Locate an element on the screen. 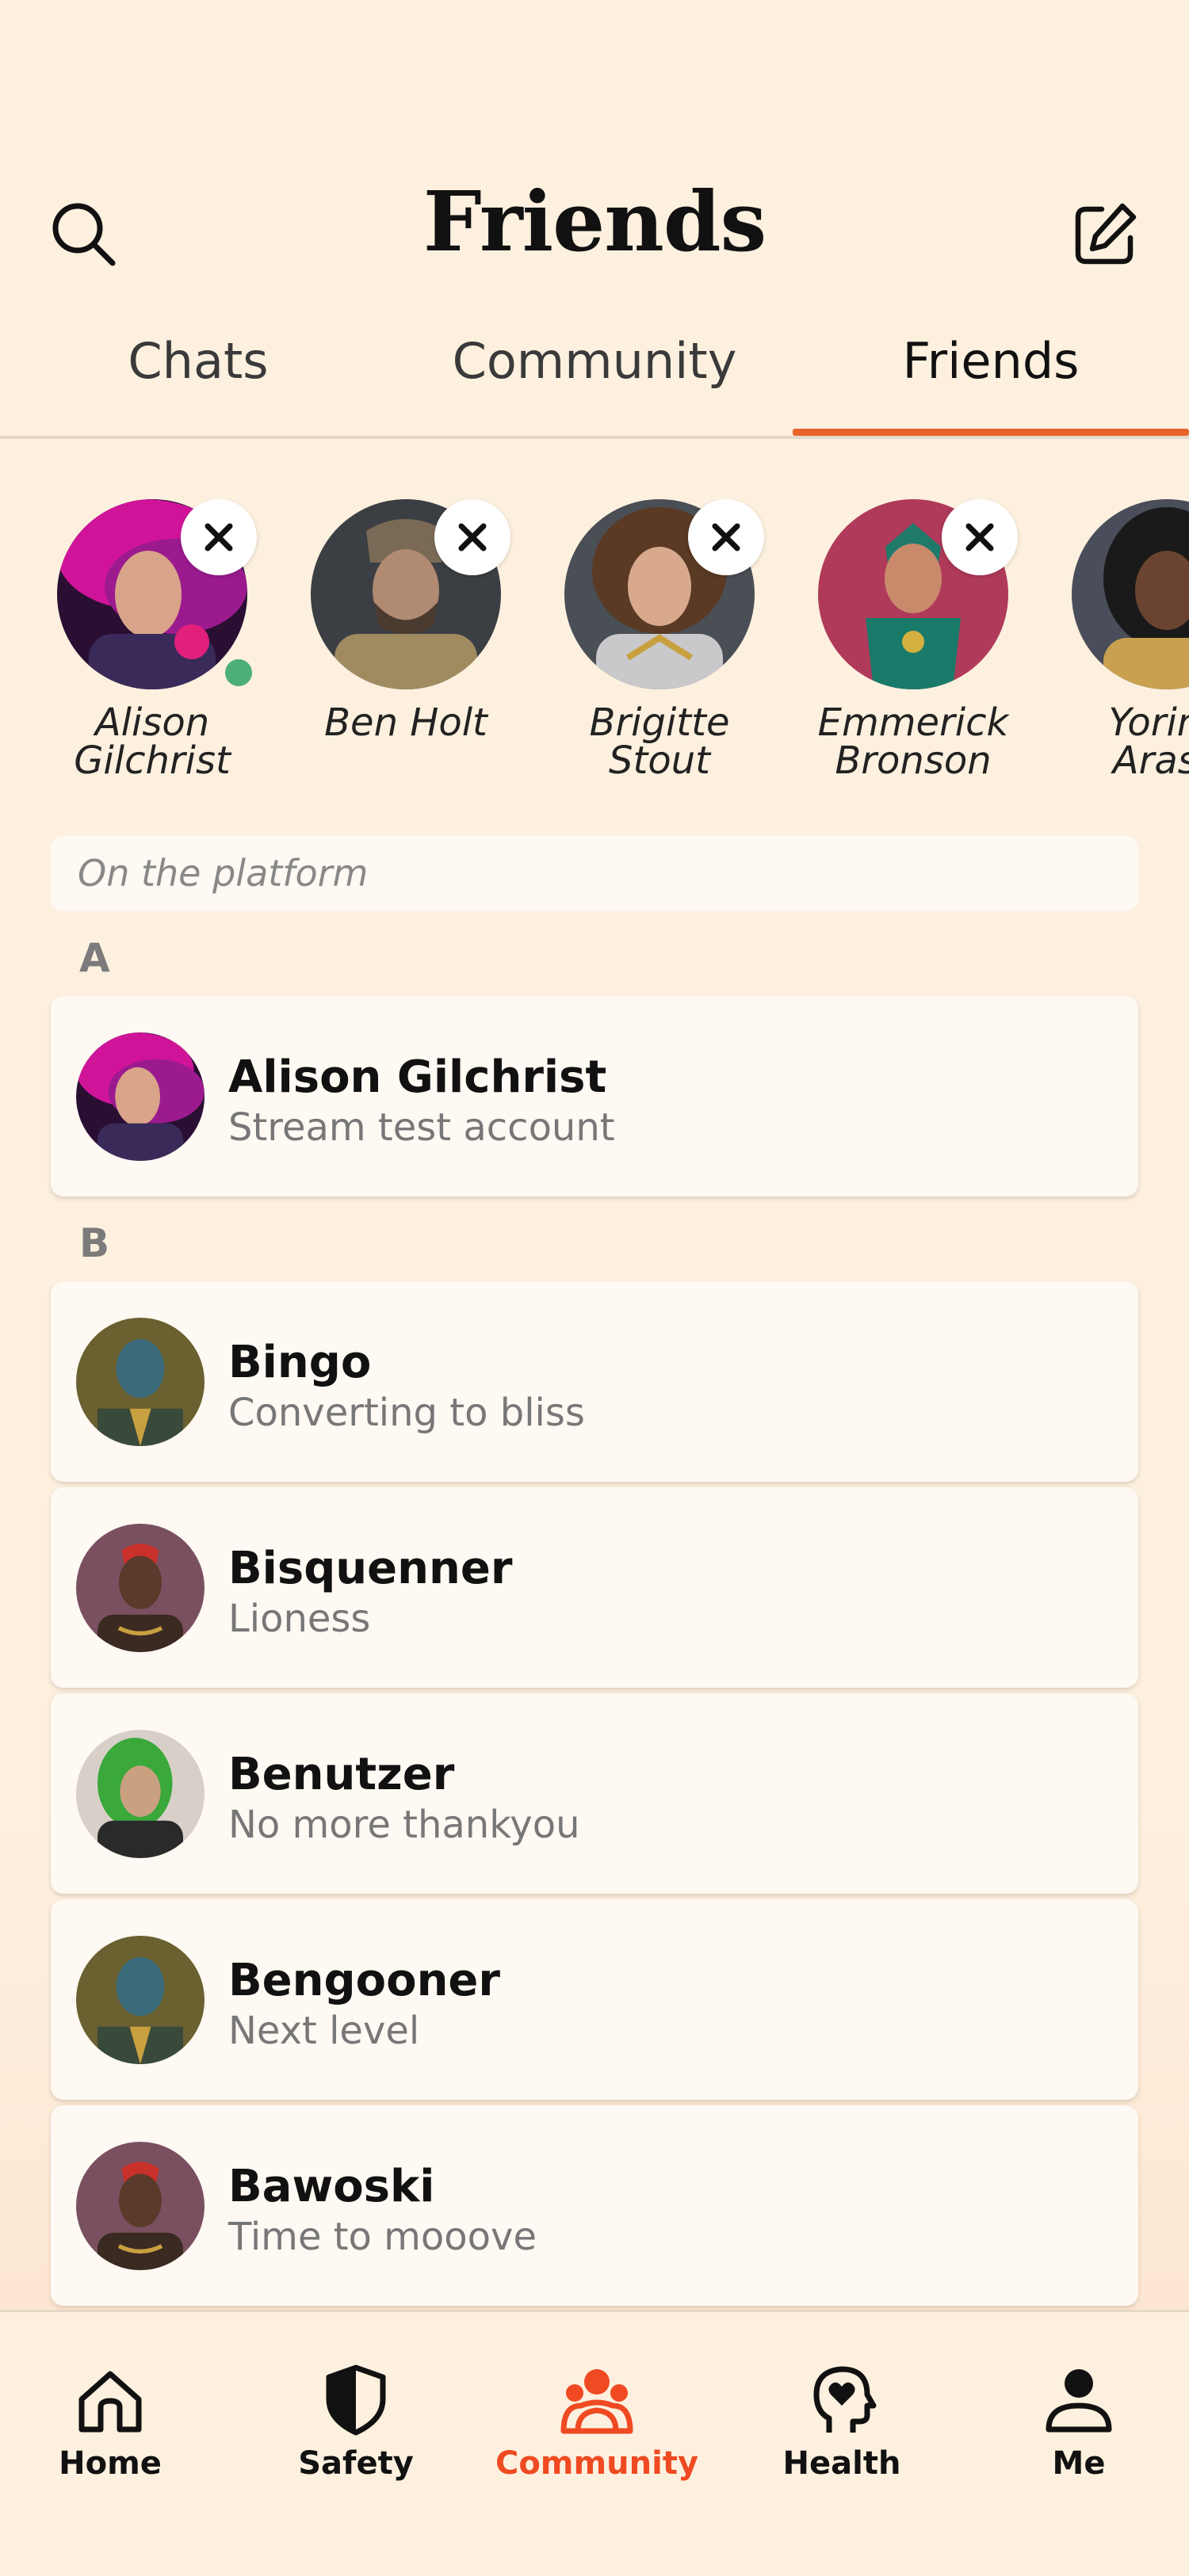 This screenshot has width=1189, height=2576. story-name-line: Emmerick Bronson is located at coordinates (913, 741).